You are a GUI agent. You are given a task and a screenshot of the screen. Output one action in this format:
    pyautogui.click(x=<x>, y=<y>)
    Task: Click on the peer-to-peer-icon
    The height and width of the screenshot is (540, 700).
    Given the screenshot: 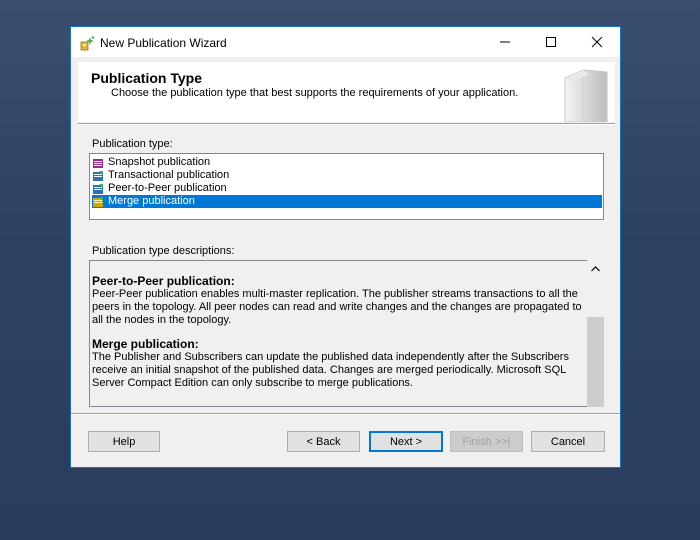 What is the action you would take?
    pyautogui.click(x=98, y=188)
    